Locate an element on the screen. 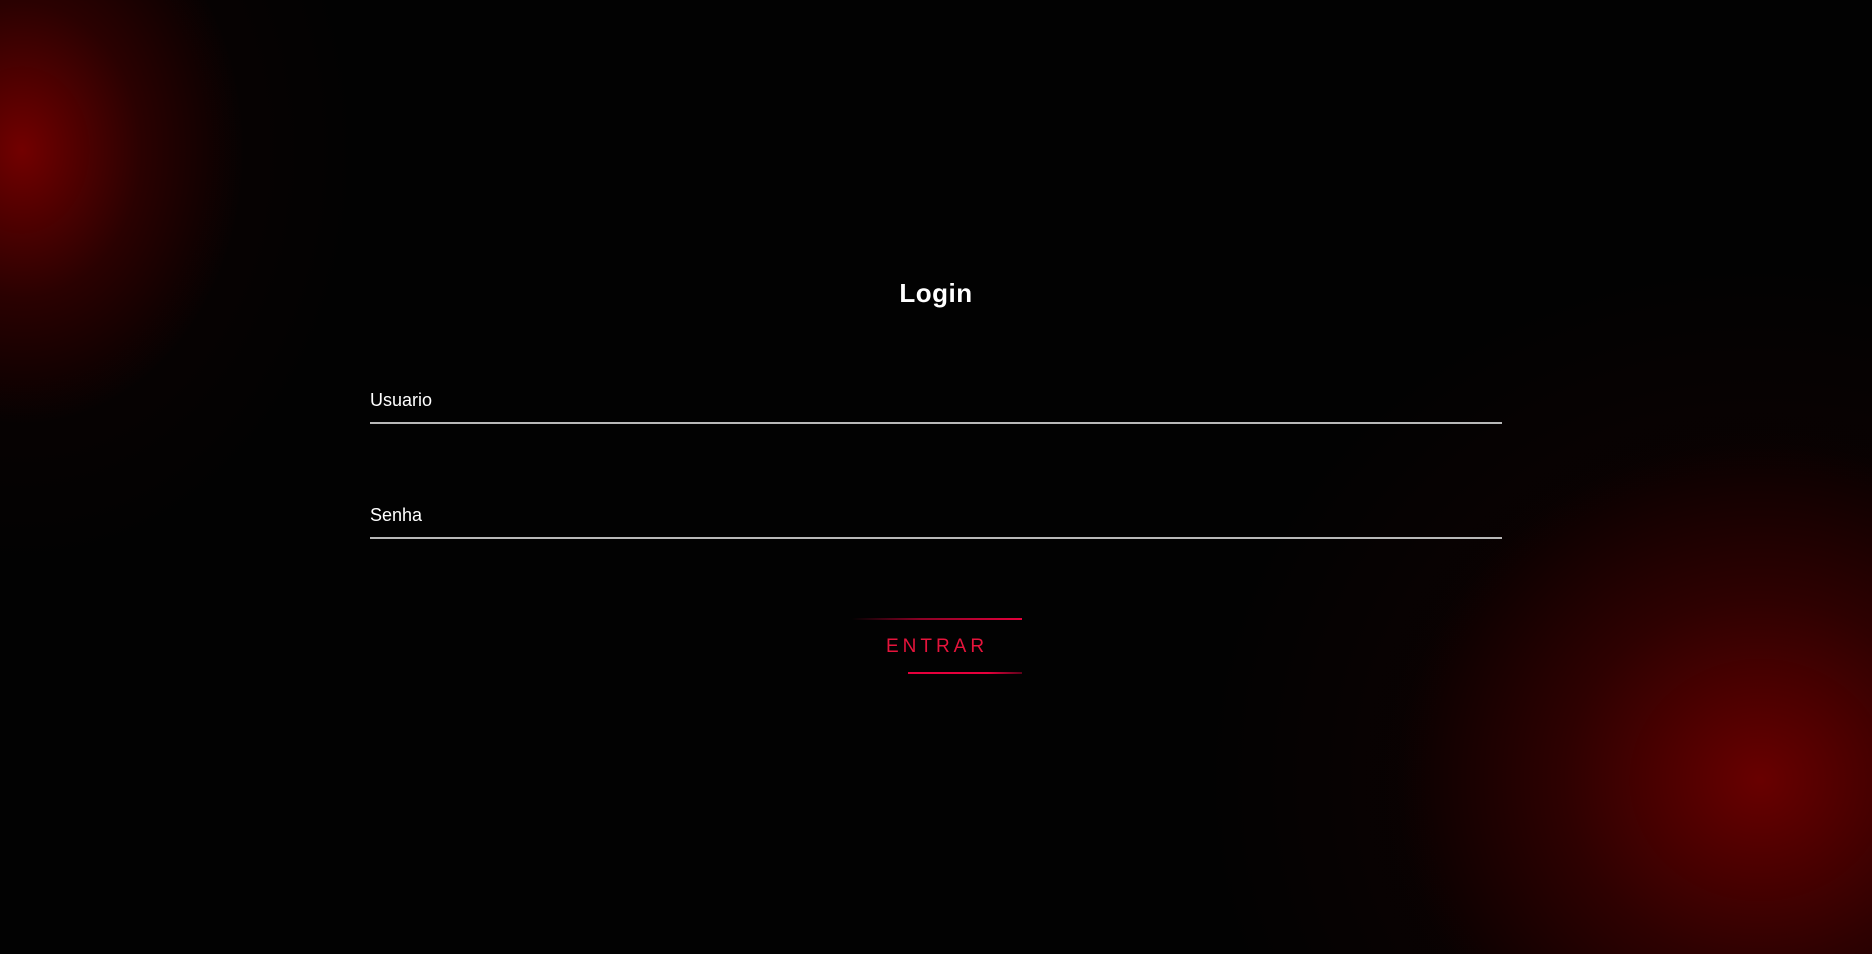 The height and width of the screenshot is (954, 1872). button-bottom-border is located at coordinates (965, 673).